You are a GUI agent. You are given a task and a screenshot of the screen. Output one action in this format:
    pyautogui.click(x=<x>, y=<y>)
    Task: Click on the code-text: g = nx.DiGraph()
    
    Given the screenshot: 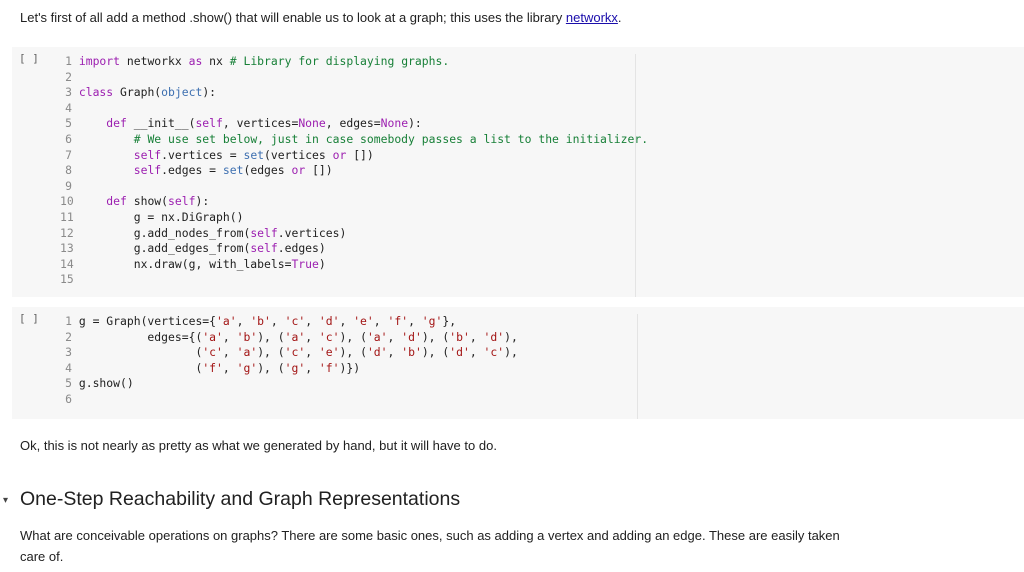 What is the action you would take?
    pyautogui.click(x=158, y=218)
    